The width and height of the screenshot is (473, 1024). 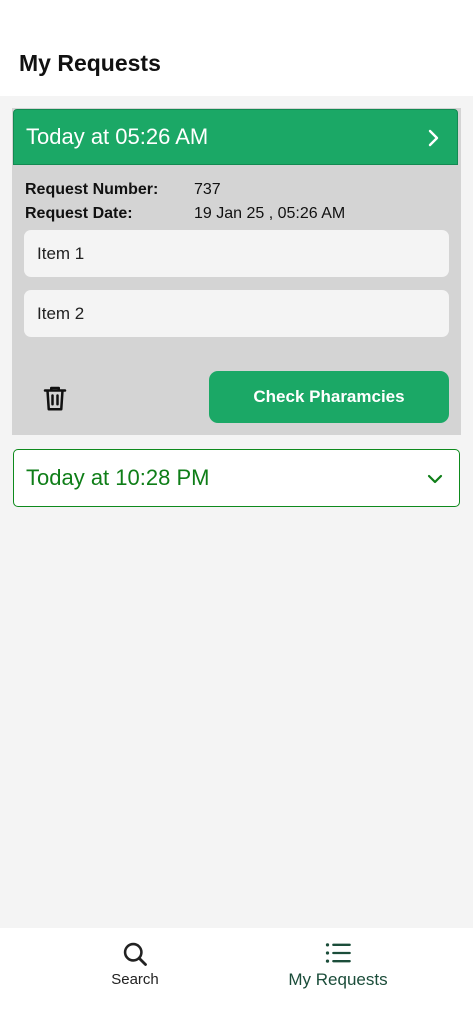 What do you see at coordinates (117, 136) in the screenshot?
I see `request-card-title: Today at 05:26 AM` at bounding box center [117, 136].